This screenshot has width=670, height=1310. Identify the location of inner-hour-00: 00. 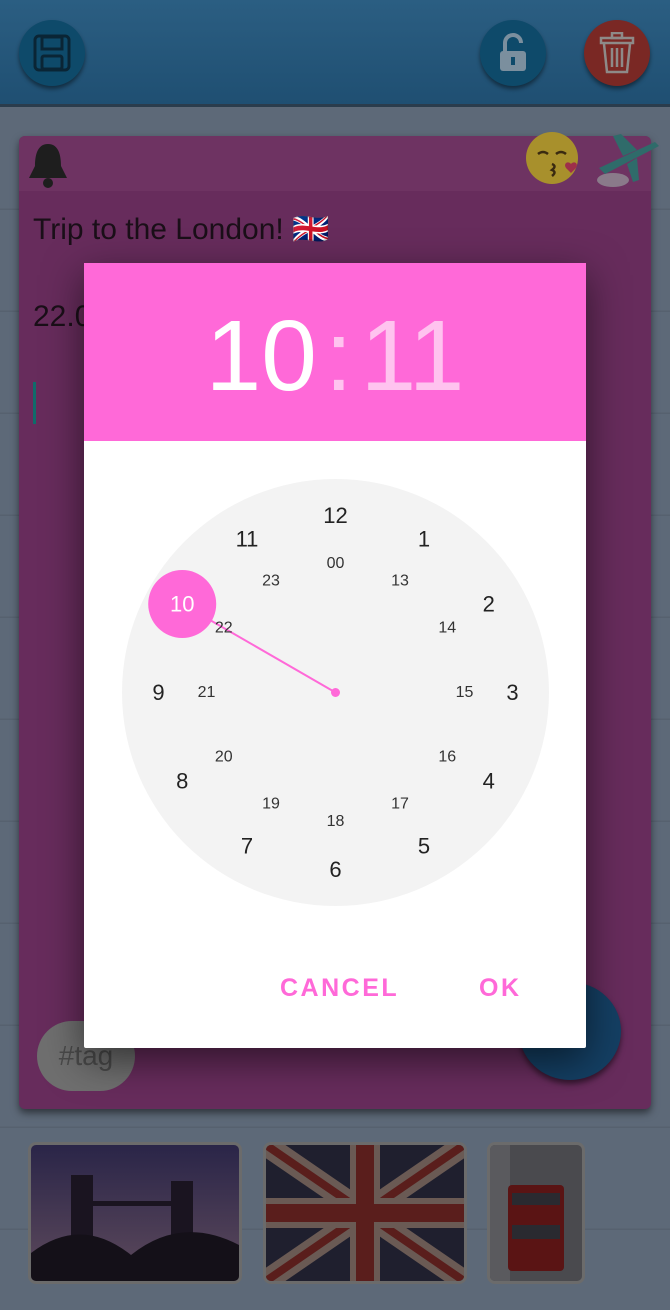
(336, 563).